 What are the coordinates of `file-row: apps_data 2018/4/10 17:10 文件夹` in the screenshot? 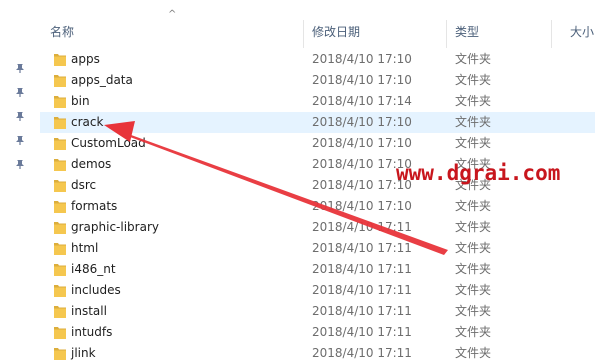 It's located at (317, 80).